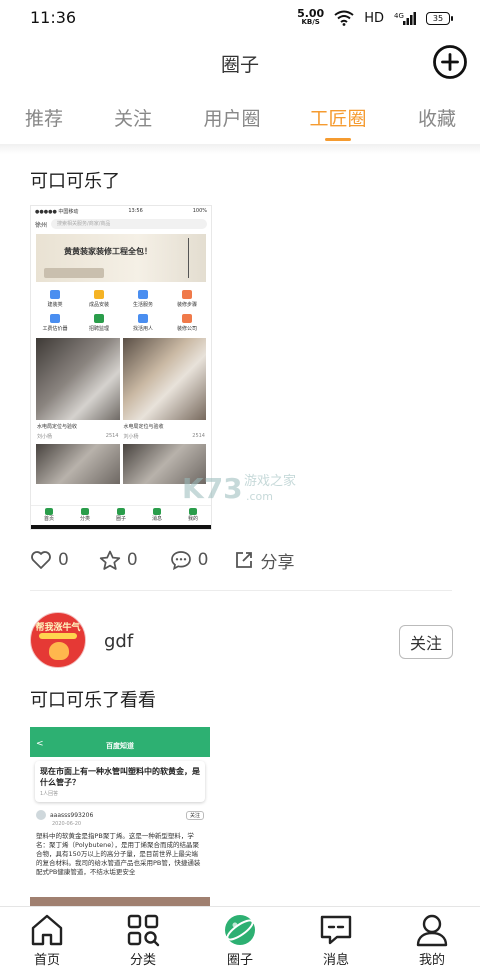 The image size is (480, 975). I want to click on image-question-card: 现在市面上有一种水管叫塑料中的软黄金，是什么管子？ 1人回答, so click(120, 781).